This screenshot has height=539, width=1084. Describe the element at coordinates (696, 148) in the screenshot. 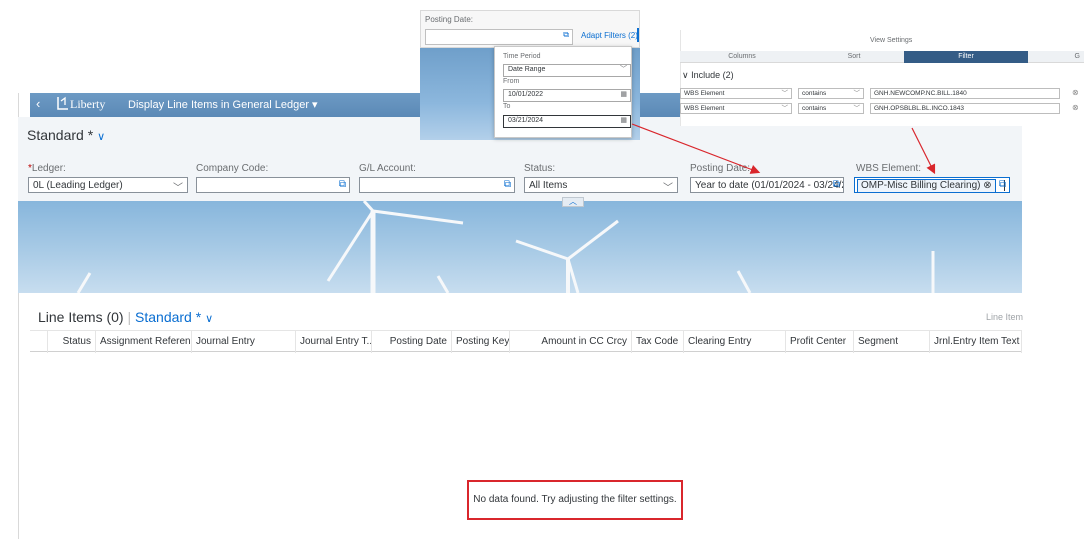

I see `arrow-to-posting-date` at that location.